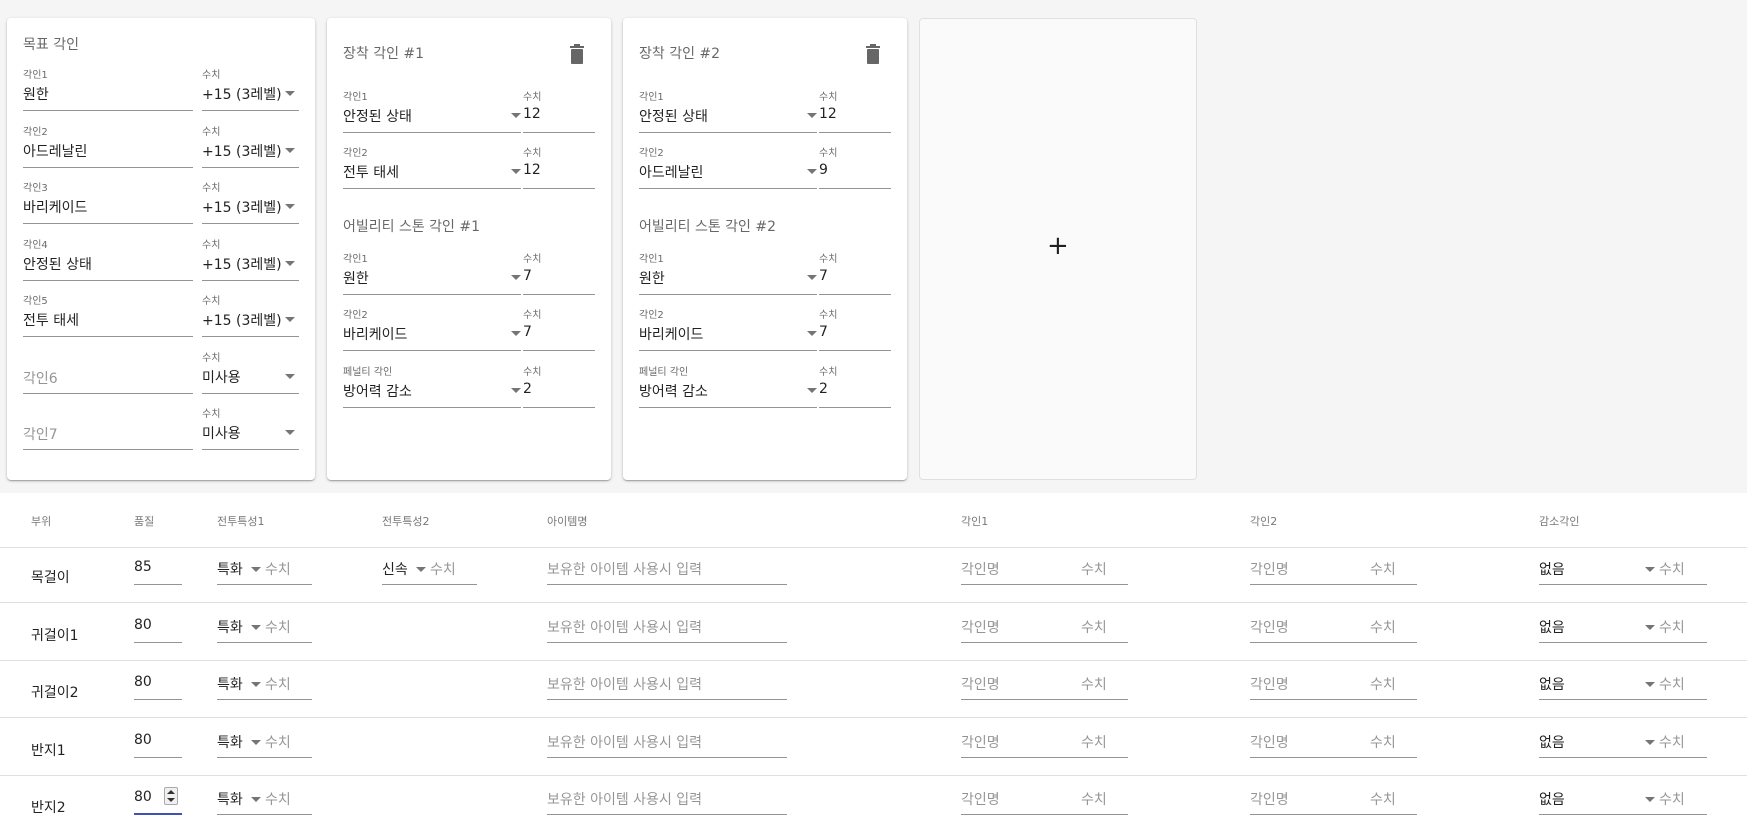 This screenshot has height=828, width=1747. I want to click on field-label: 각인2, so click(651, 315).